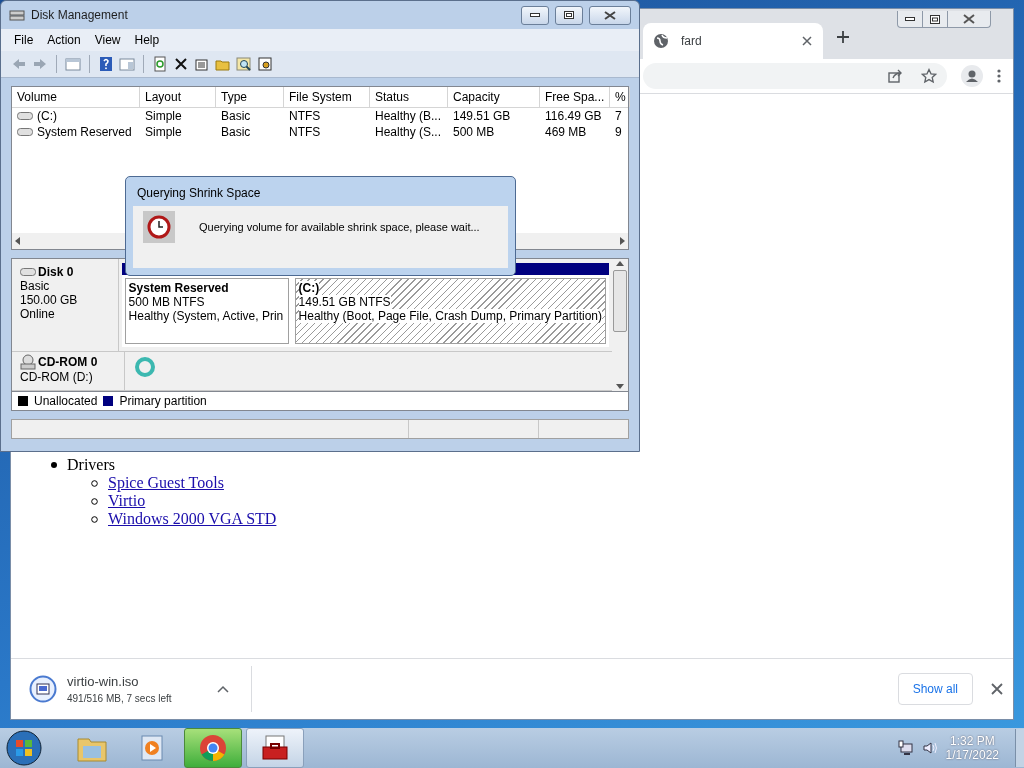 The height and width of the screenshot is (768, 1024). I want to click on menu-item: Help, so click(147, 40).